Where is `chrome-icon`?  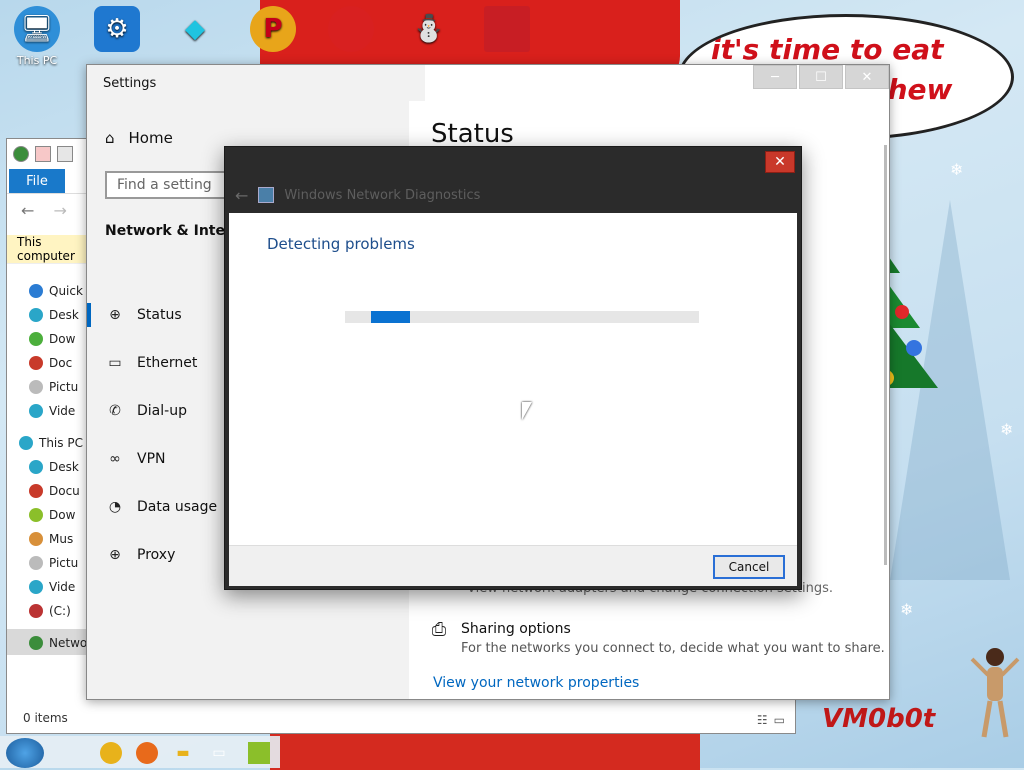 chrome-icon is located at coordinates (111, 753).